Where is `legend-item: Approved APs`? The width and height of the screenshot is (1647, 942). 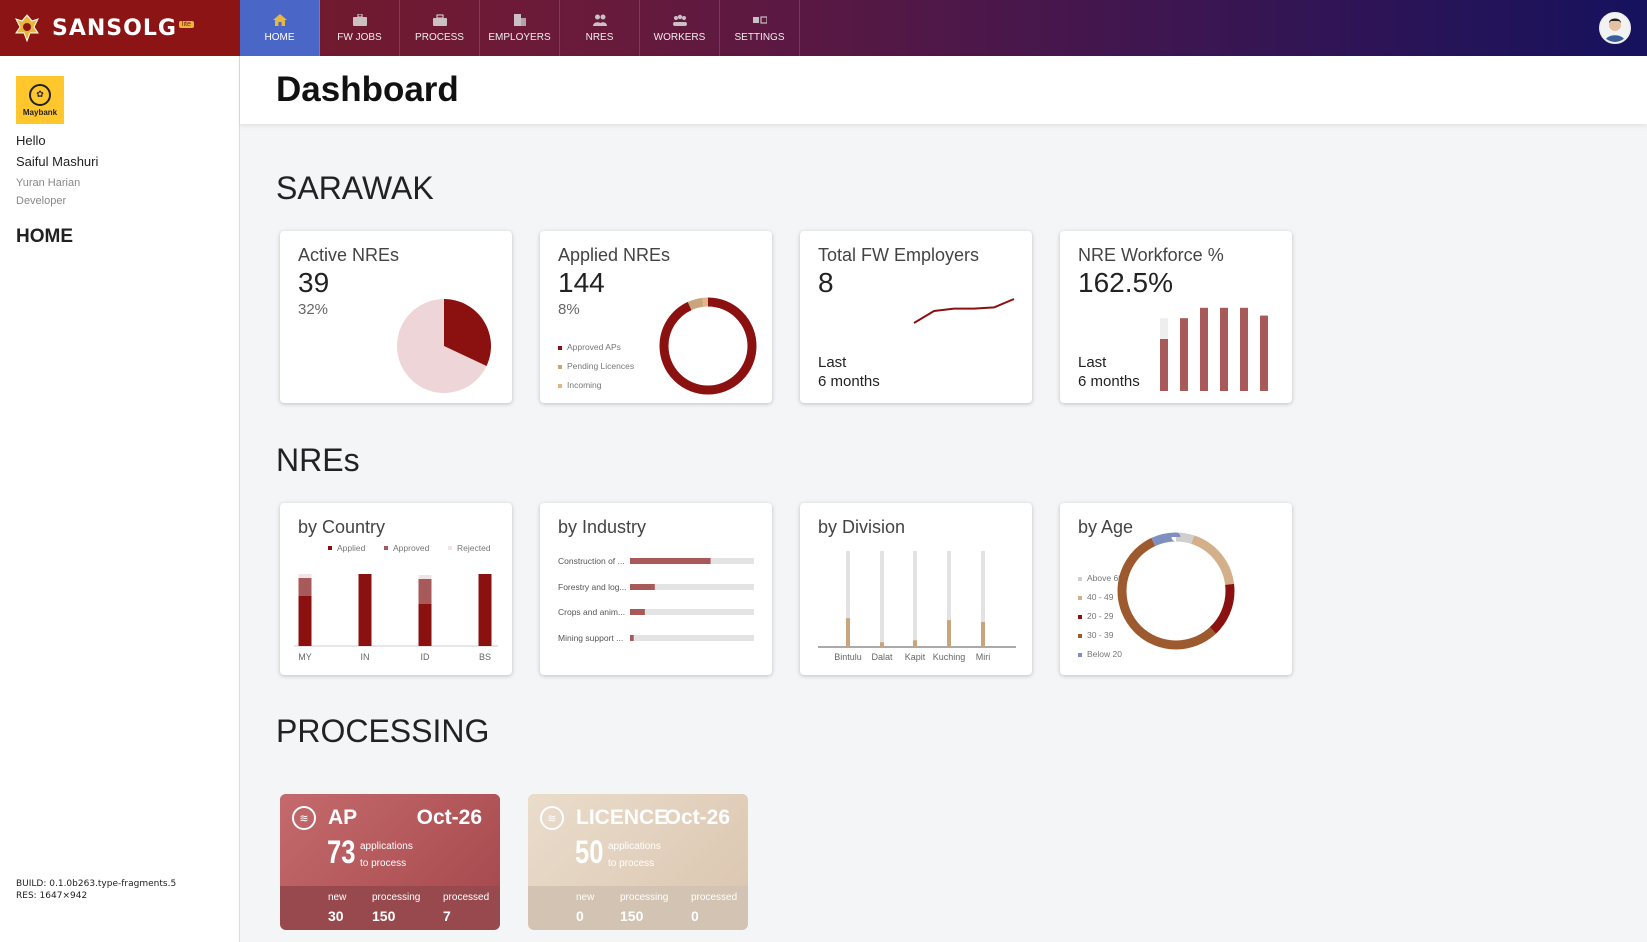
legend-item: Approved APs is located at coordinates (589, 347).